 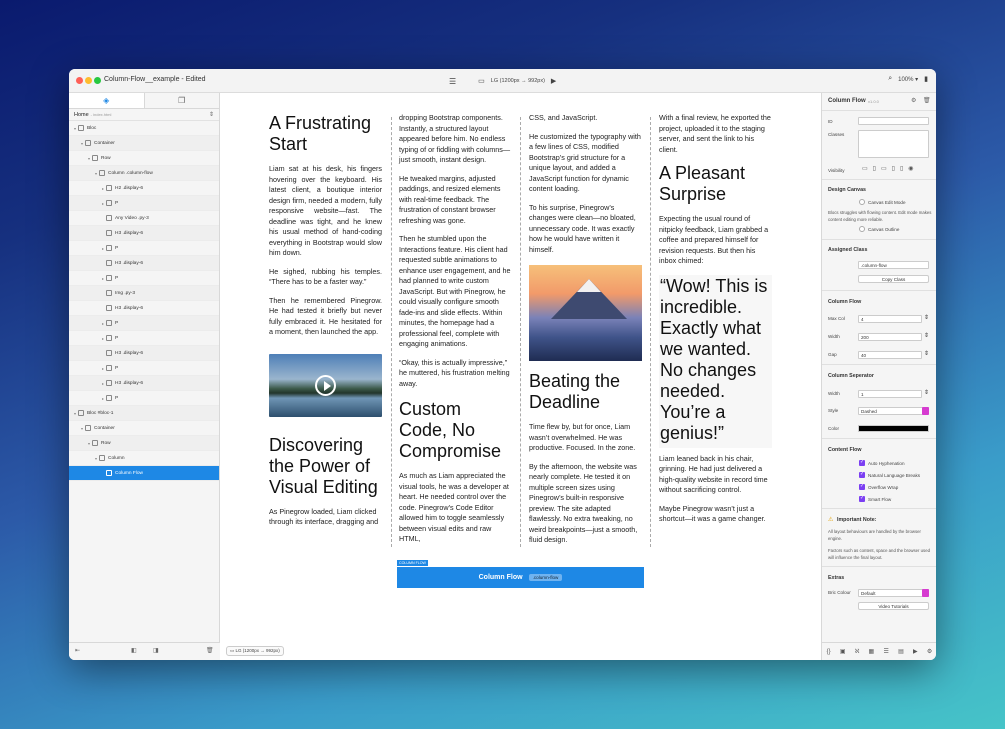 What do you see at coordinates (144, 173) in the screenshot?
I see `layer-row: ▾ Column .column-flow` at bounding box center [144, 173].